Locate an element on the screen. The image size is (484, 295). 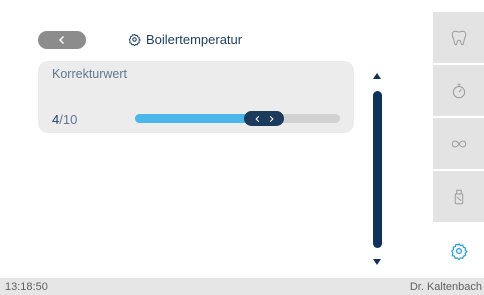
scroll-up-arrow-icon is located at coordinates (377, 76).